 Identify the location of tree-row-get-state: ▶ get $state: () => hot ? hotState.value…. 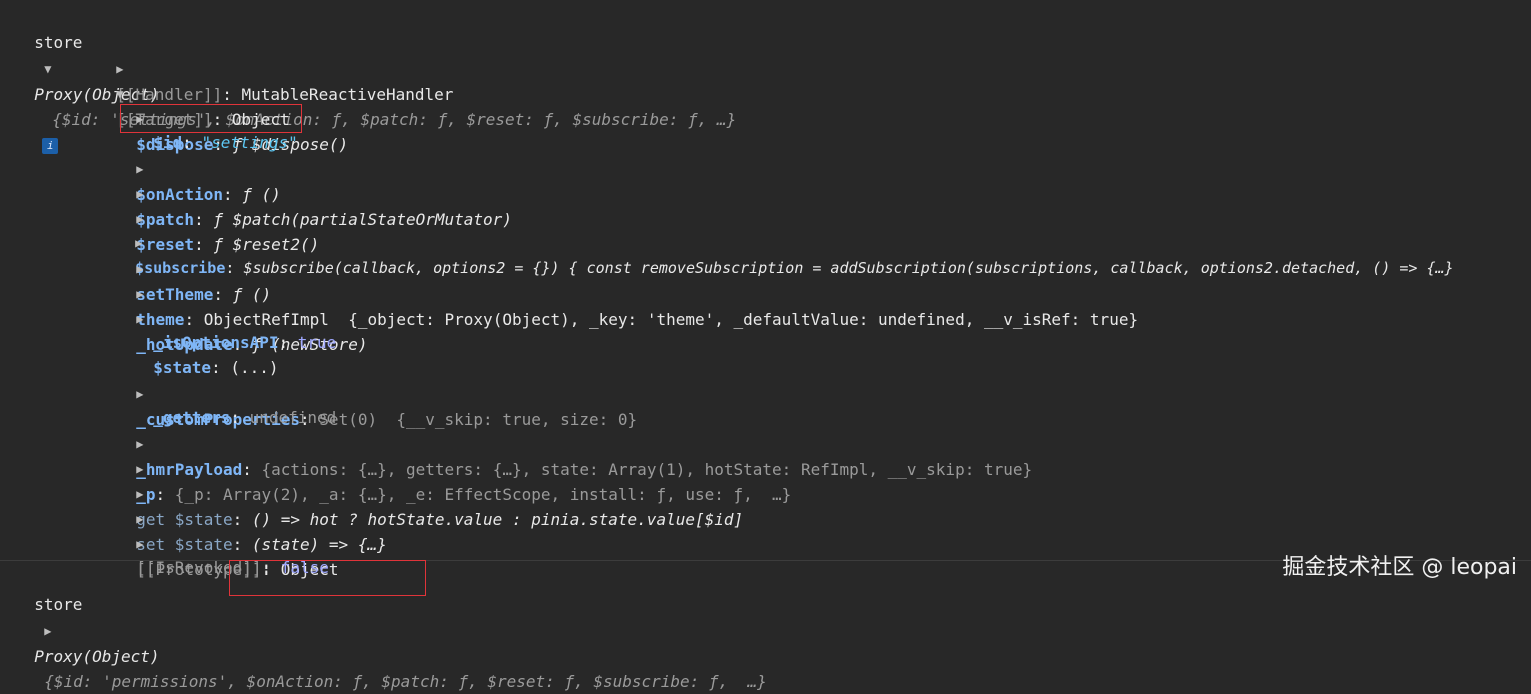
(430, 492).